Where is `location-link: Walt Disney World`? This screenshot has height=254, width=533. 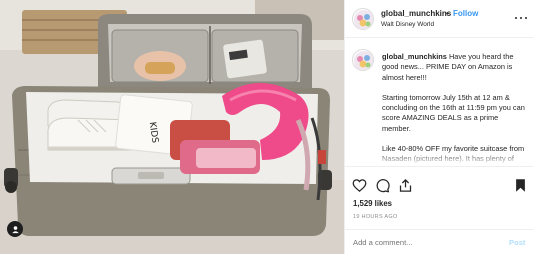 location-link: Walt Disney World is located at coordinates (407, 24).